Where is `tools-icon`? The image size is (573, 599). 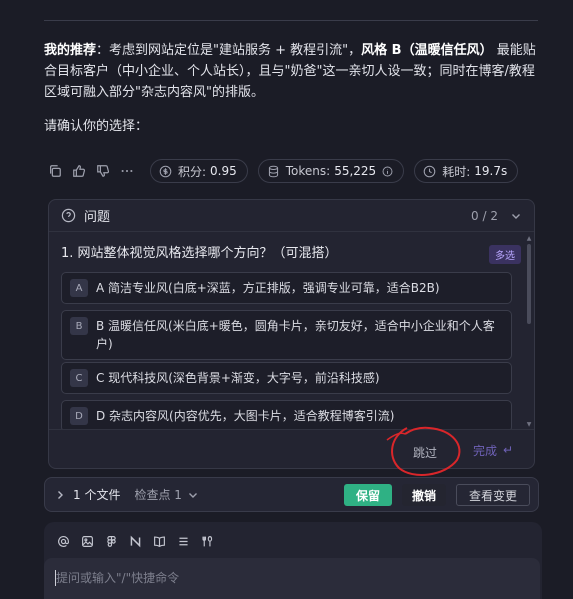 tools-icon is located at coordinates (207, 541).